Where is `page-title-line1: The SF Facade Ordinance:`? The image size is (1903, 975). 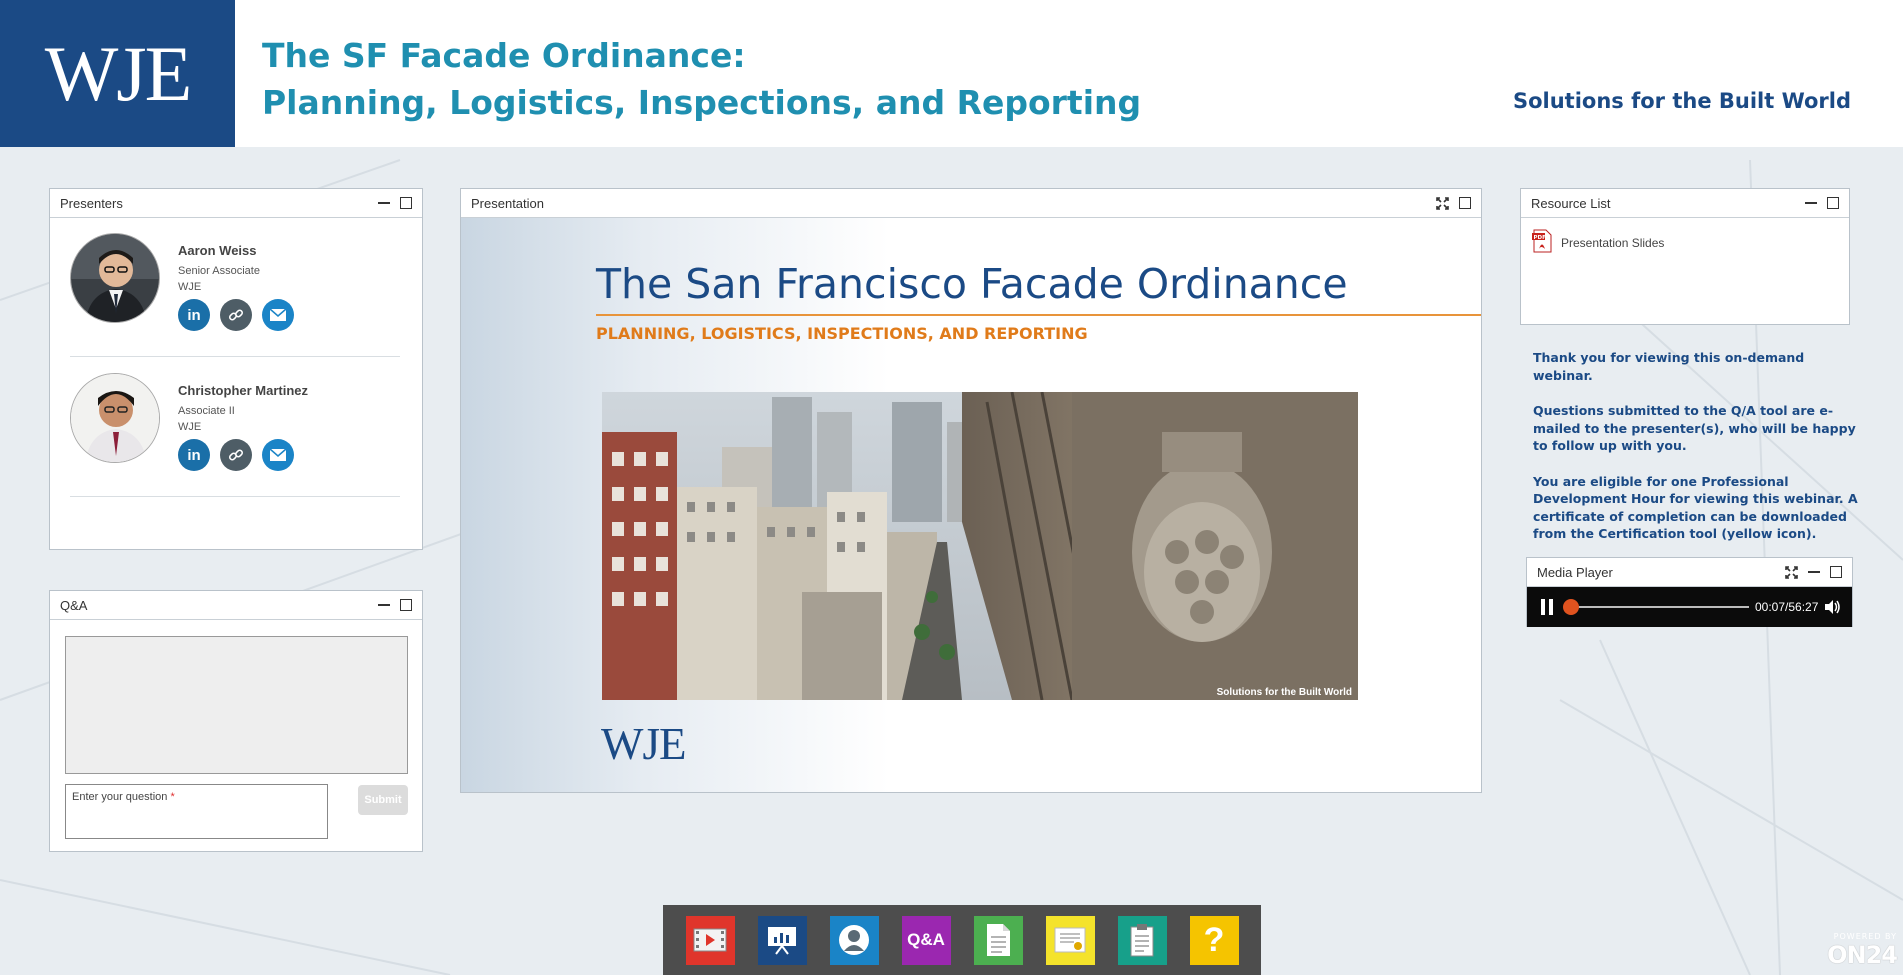
page-title-line1: The SF Facade Ordinance: is located at coordinates (504, 55).